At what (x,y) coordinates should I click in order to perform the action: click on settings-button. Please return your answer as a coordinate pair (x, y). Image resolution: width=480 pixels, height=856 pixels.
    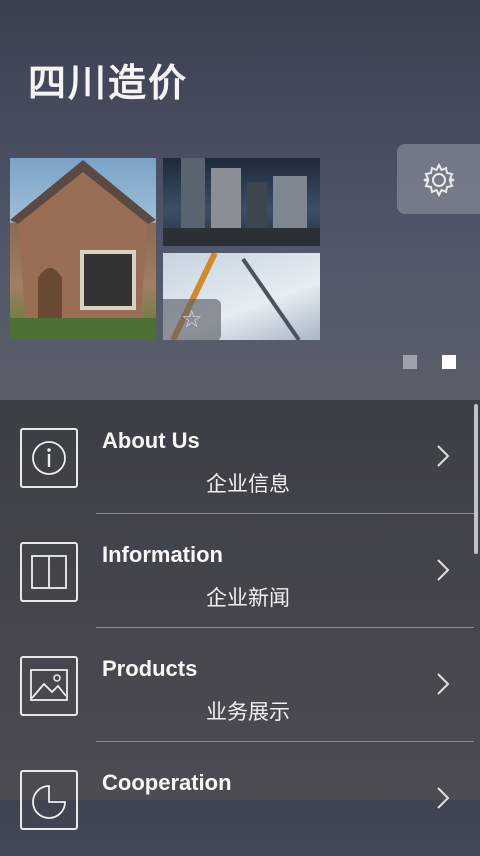
    Looking at the image, I should click on (438, 179).